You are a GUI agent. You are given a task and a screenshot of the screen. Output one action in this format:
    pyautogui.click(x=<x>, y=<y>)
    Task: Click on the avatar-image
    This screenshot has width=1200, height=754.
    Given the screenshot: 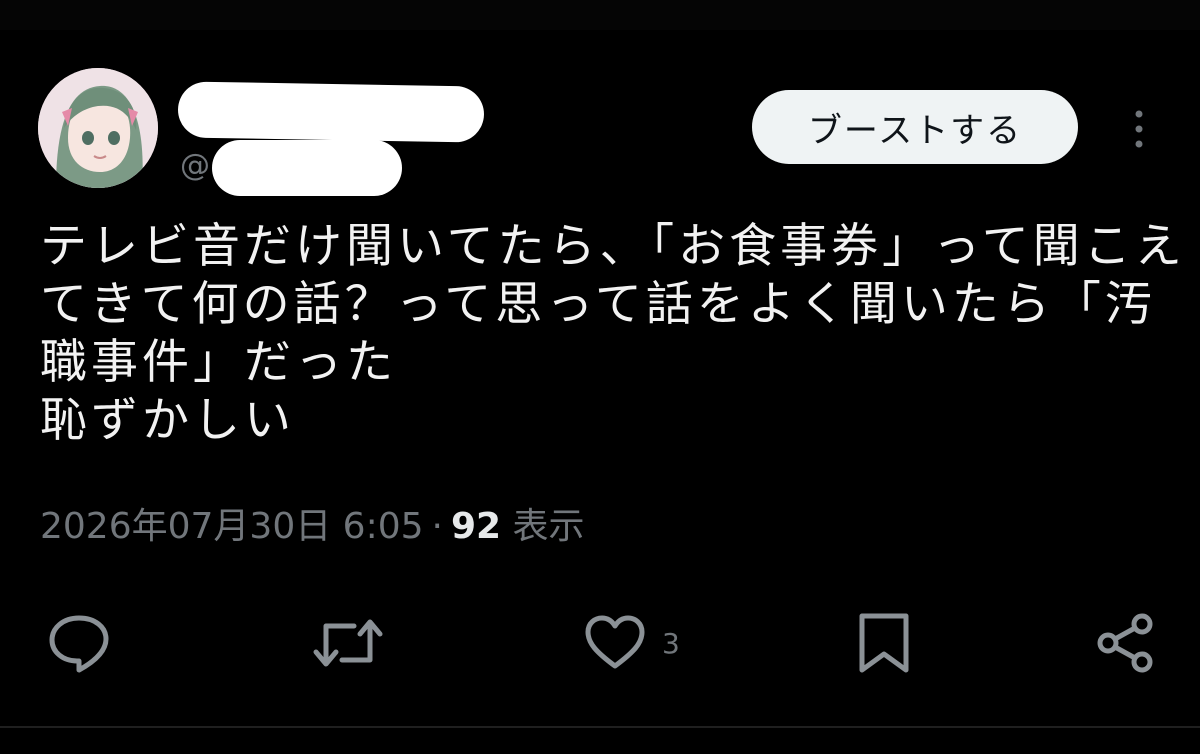 What is the action you would take?
    pyautogui.click(x=98, y=128)
    